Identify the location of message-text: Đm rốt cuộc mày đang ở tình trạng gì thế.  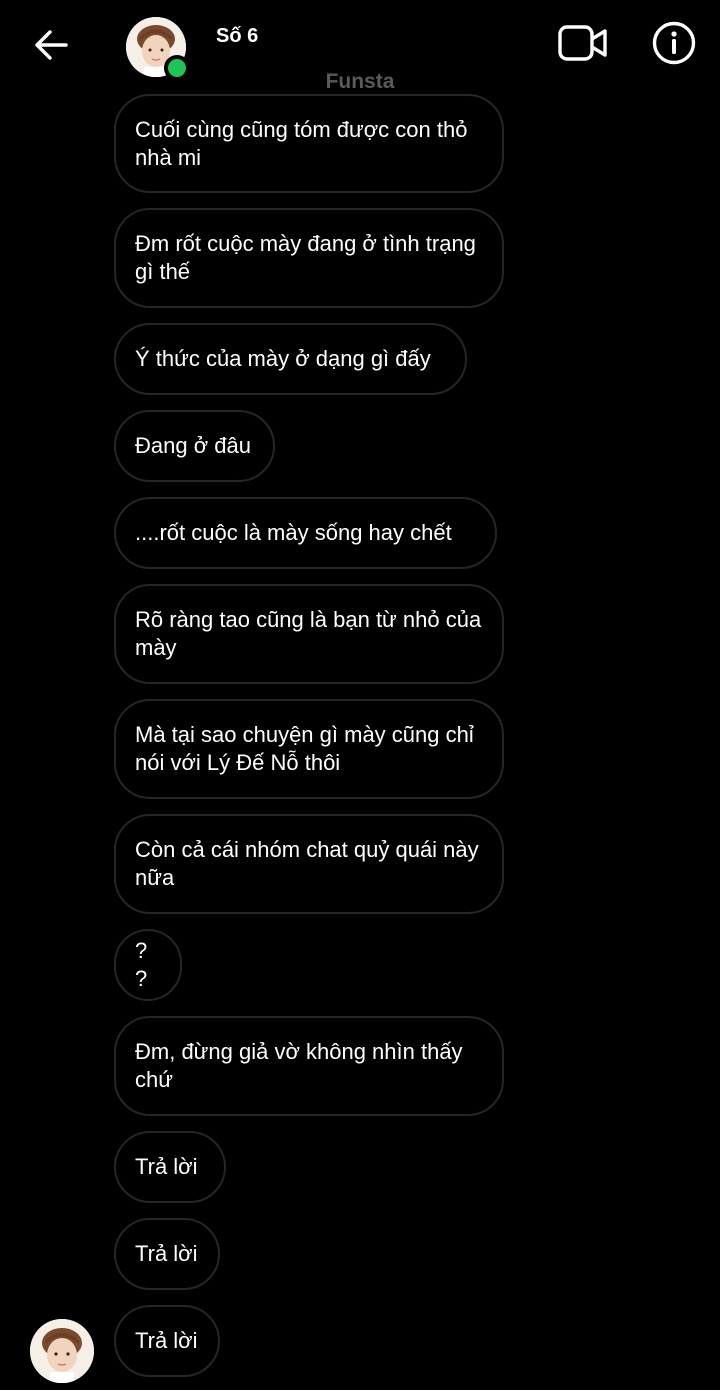
(305, 257).